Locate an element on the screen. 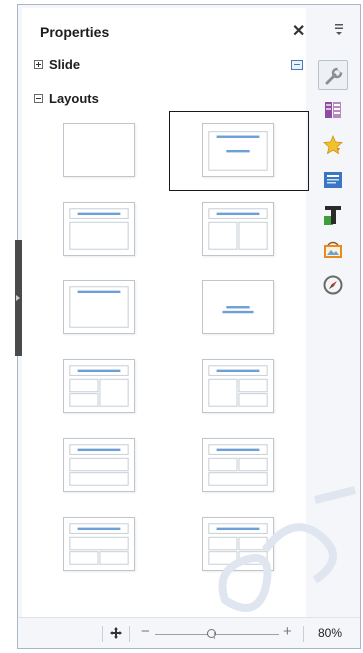 The width and height of the screenshot is (363, 653). panel-menu-icon is located at coordinates (339, 29).